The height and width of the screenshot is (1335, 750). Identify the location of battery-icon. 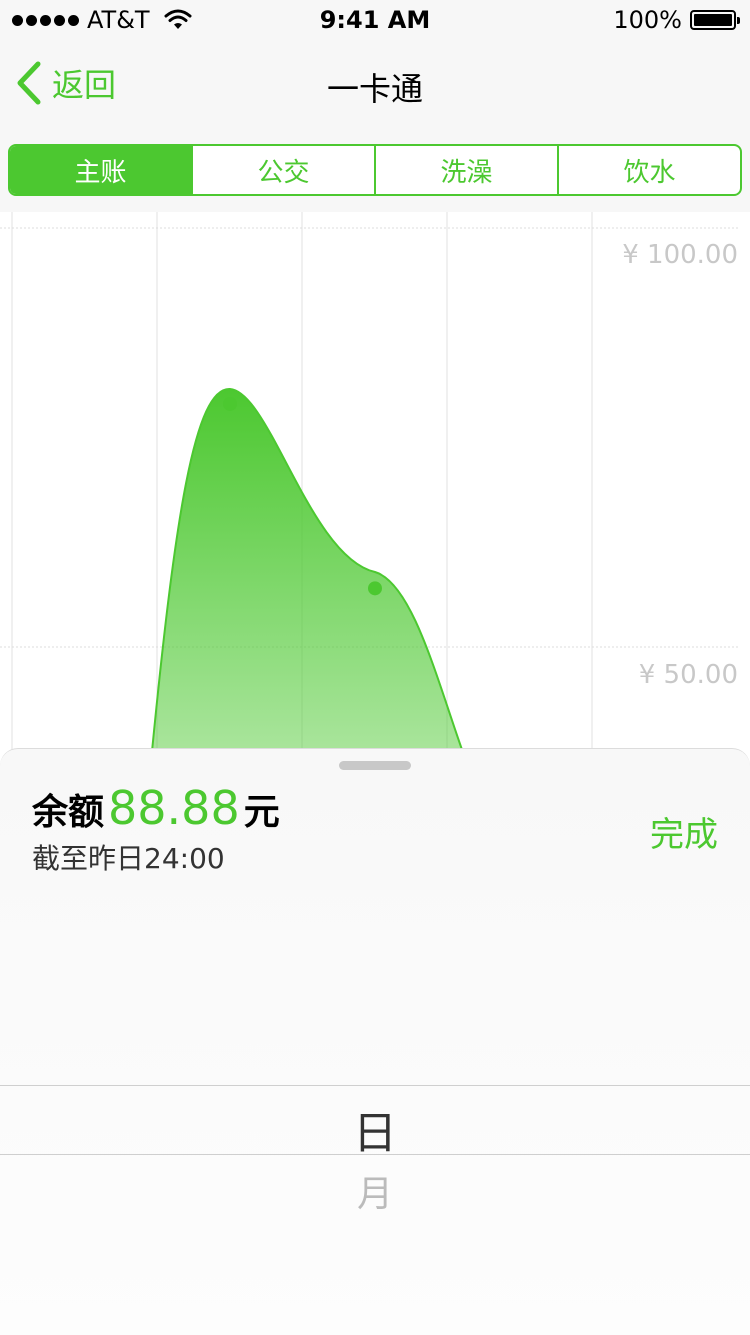
(715, 20).